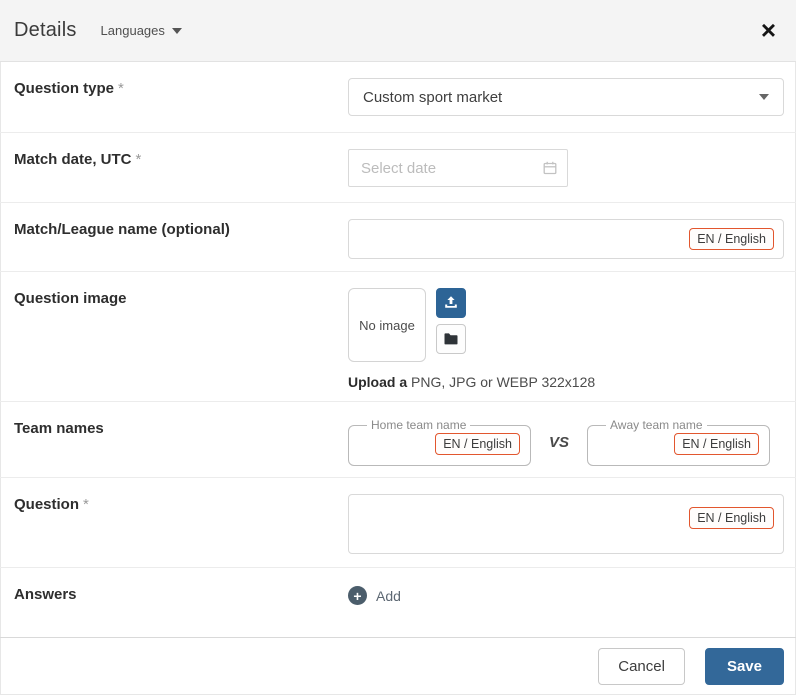  What do you see at coordinates (45, 30) in the screenshot?
I see `page-title: Details` at bounding box center [45, 30].